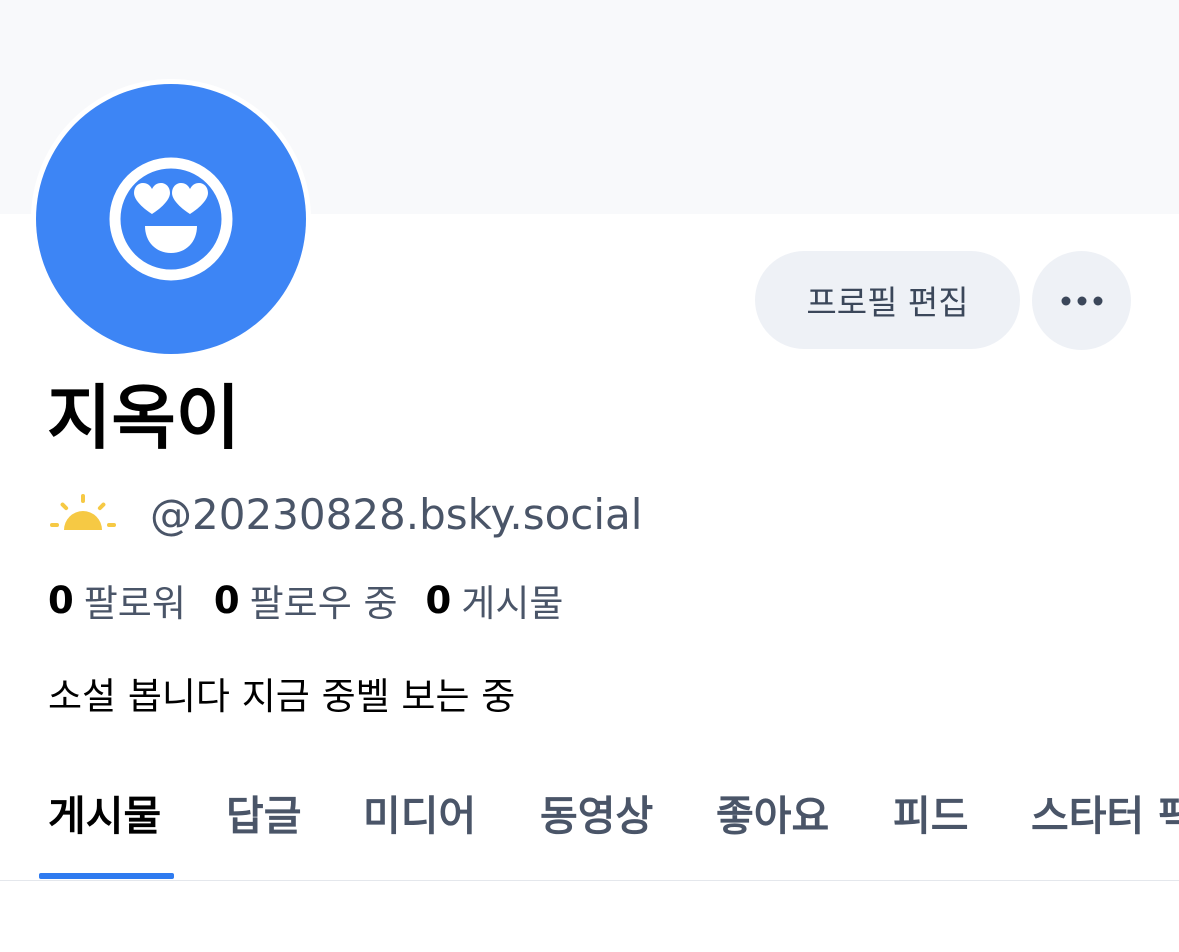 This screenshot has height=952, width=1179. What do you see at coordinates (61, 600) in the screenshot?
I see `followers-count: 0` at bounding box center [61, 600].